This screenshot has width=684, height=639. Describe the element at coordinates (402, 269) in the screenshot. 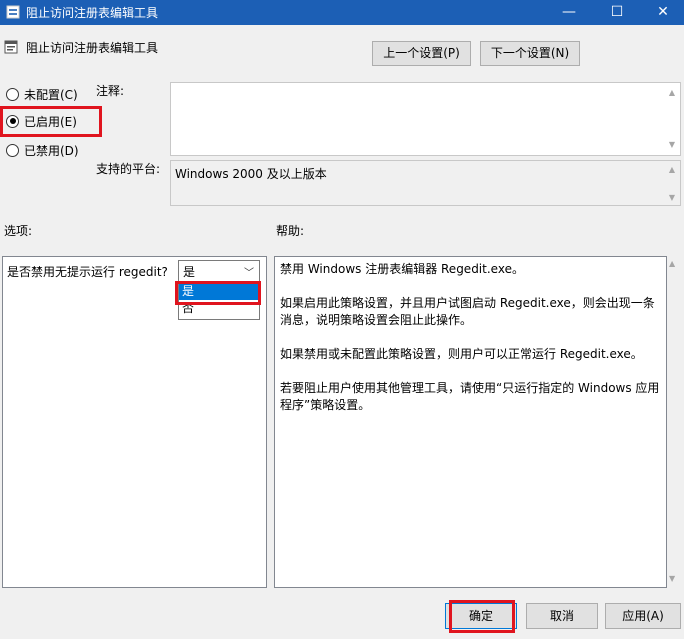

I see `help-paragraph: 禁用 Windows 注册表编辑器 Regedit.exe。` at that location.